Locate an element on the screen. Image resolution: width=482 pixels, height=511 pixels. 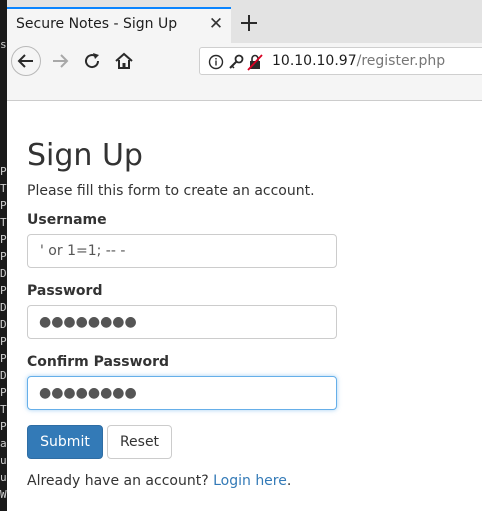
url-security-icons is located at coordinates (238, 62).